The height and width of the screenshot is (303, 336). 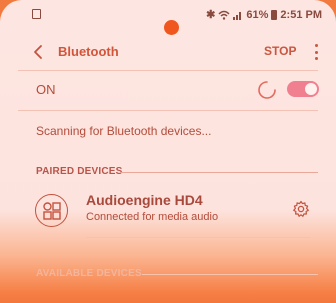 I want to click on bluetooth-toggle-row: ON, so click(x=168, y=90).